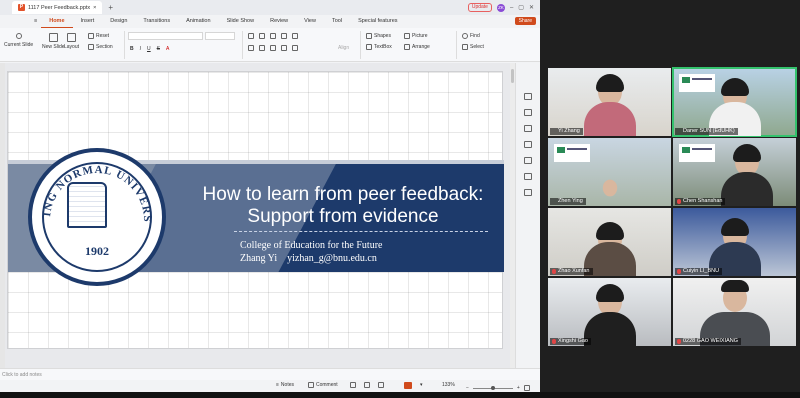  Describe the element at coordinates (110, 7) in the screenshot. I see `new-tab-icon: +` at that location.